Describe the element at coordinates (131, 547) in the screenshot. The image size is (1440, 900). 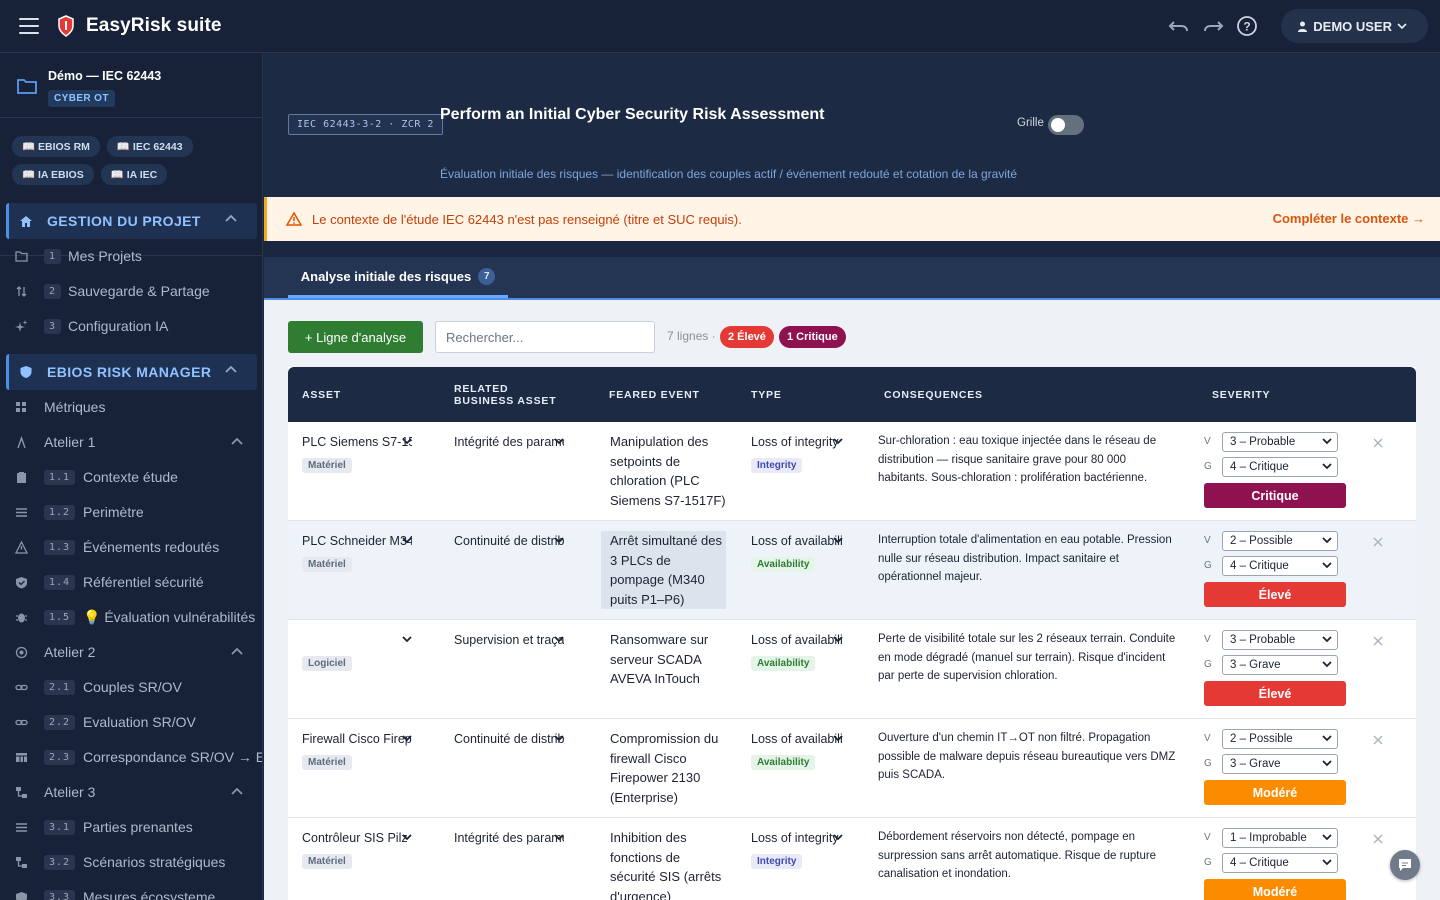
I see `sidebar-item-evenements-redoutes: 1.3 Événements redoutés` at that location.